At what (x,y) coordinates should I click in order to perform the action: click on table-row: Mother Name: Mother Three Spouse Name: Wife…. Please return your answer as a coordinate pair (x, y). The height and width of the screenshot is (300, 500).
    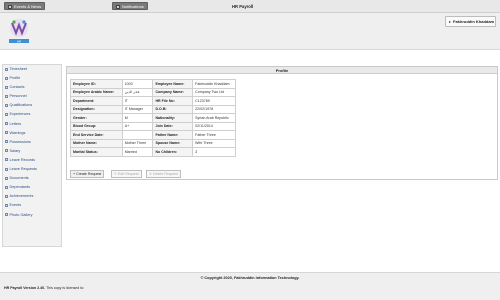
    Looking at the image, I should click on (153, 143).